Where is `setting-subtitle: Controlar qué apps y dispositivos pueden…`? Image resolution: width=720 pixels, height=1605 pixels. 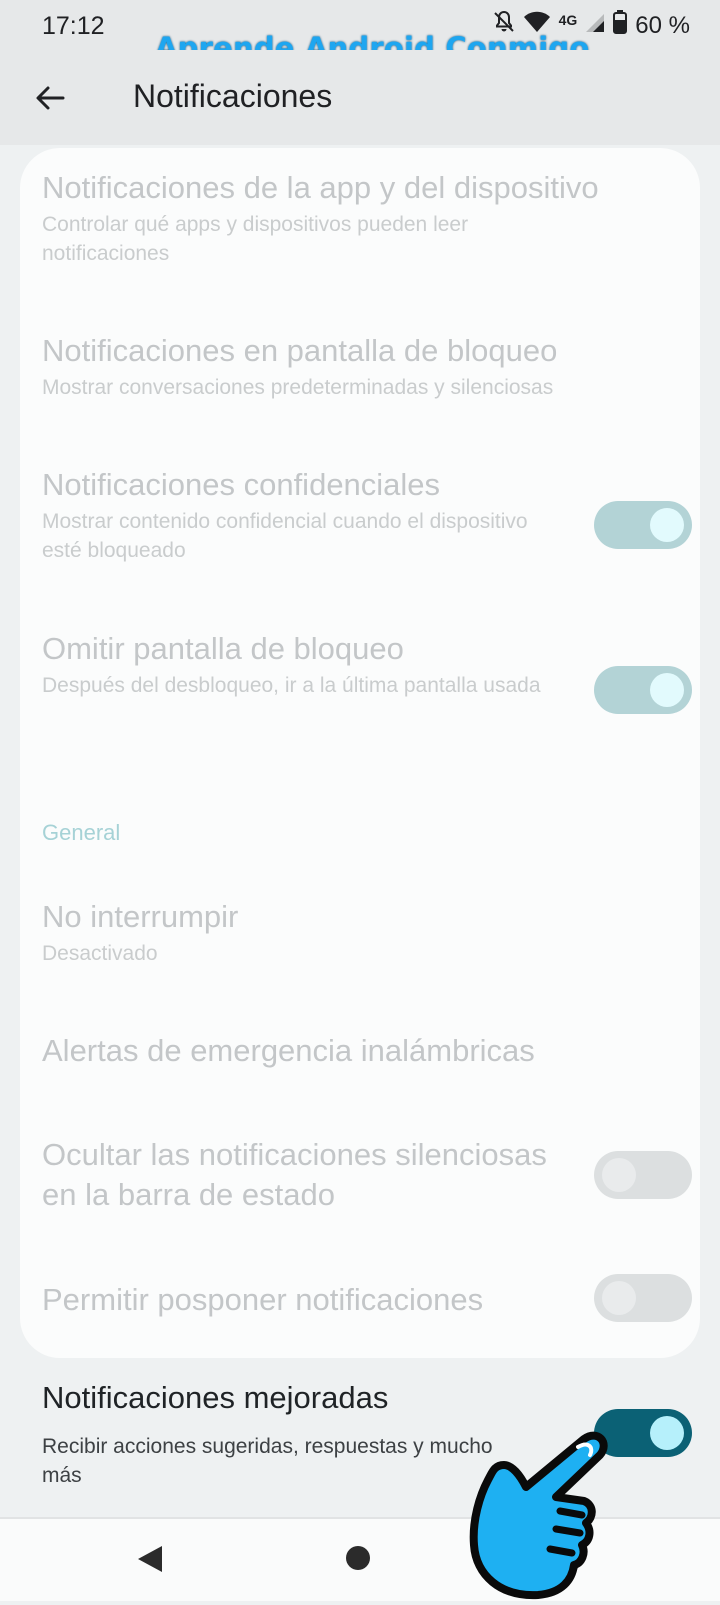 setting-subtitle: Controlar qué apps y dispositivos pueden… is located at coordinates (255, 239).